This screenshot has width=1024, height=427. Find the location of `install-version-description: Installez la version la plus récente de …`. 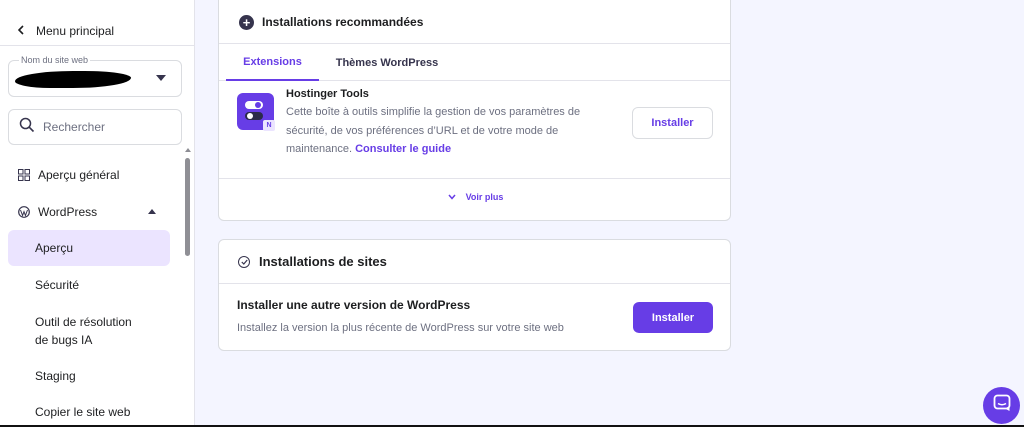

install-version-description: Installez la version la plus récente de … is located at coordinates (400, 328).